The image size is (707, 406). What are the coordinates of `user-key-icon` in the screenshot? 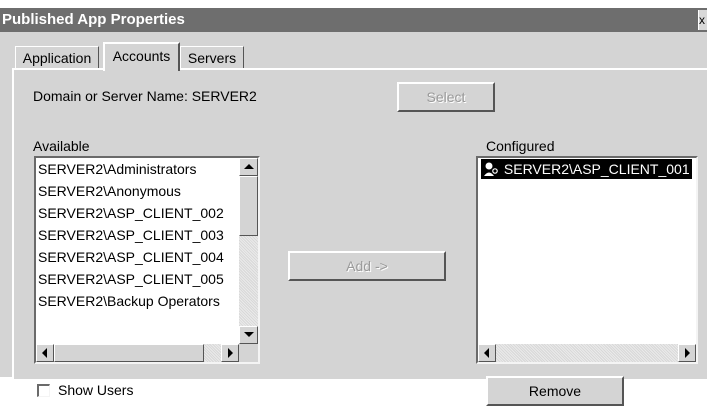 It's located at (491, 169).